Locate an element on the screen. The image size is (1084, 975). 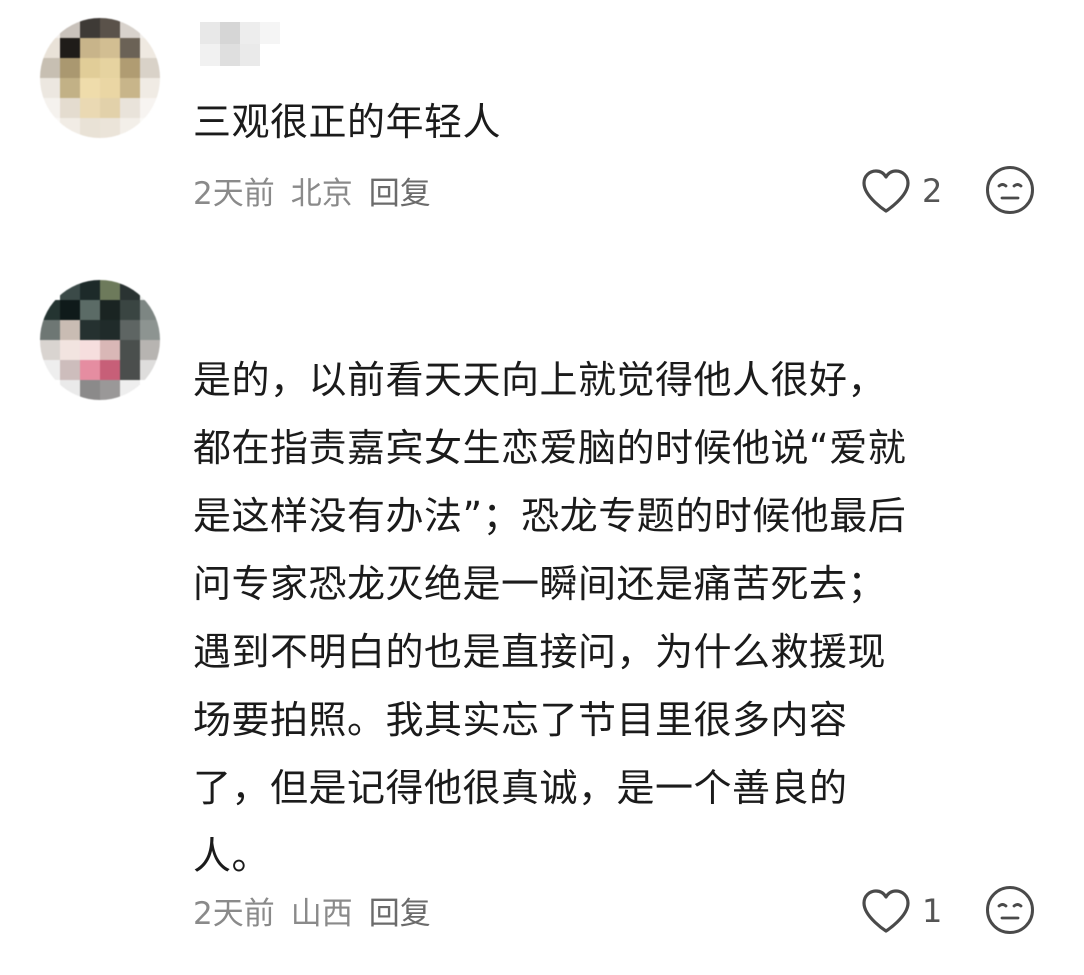
like-count: 2 is located at coordinates (932, 191).